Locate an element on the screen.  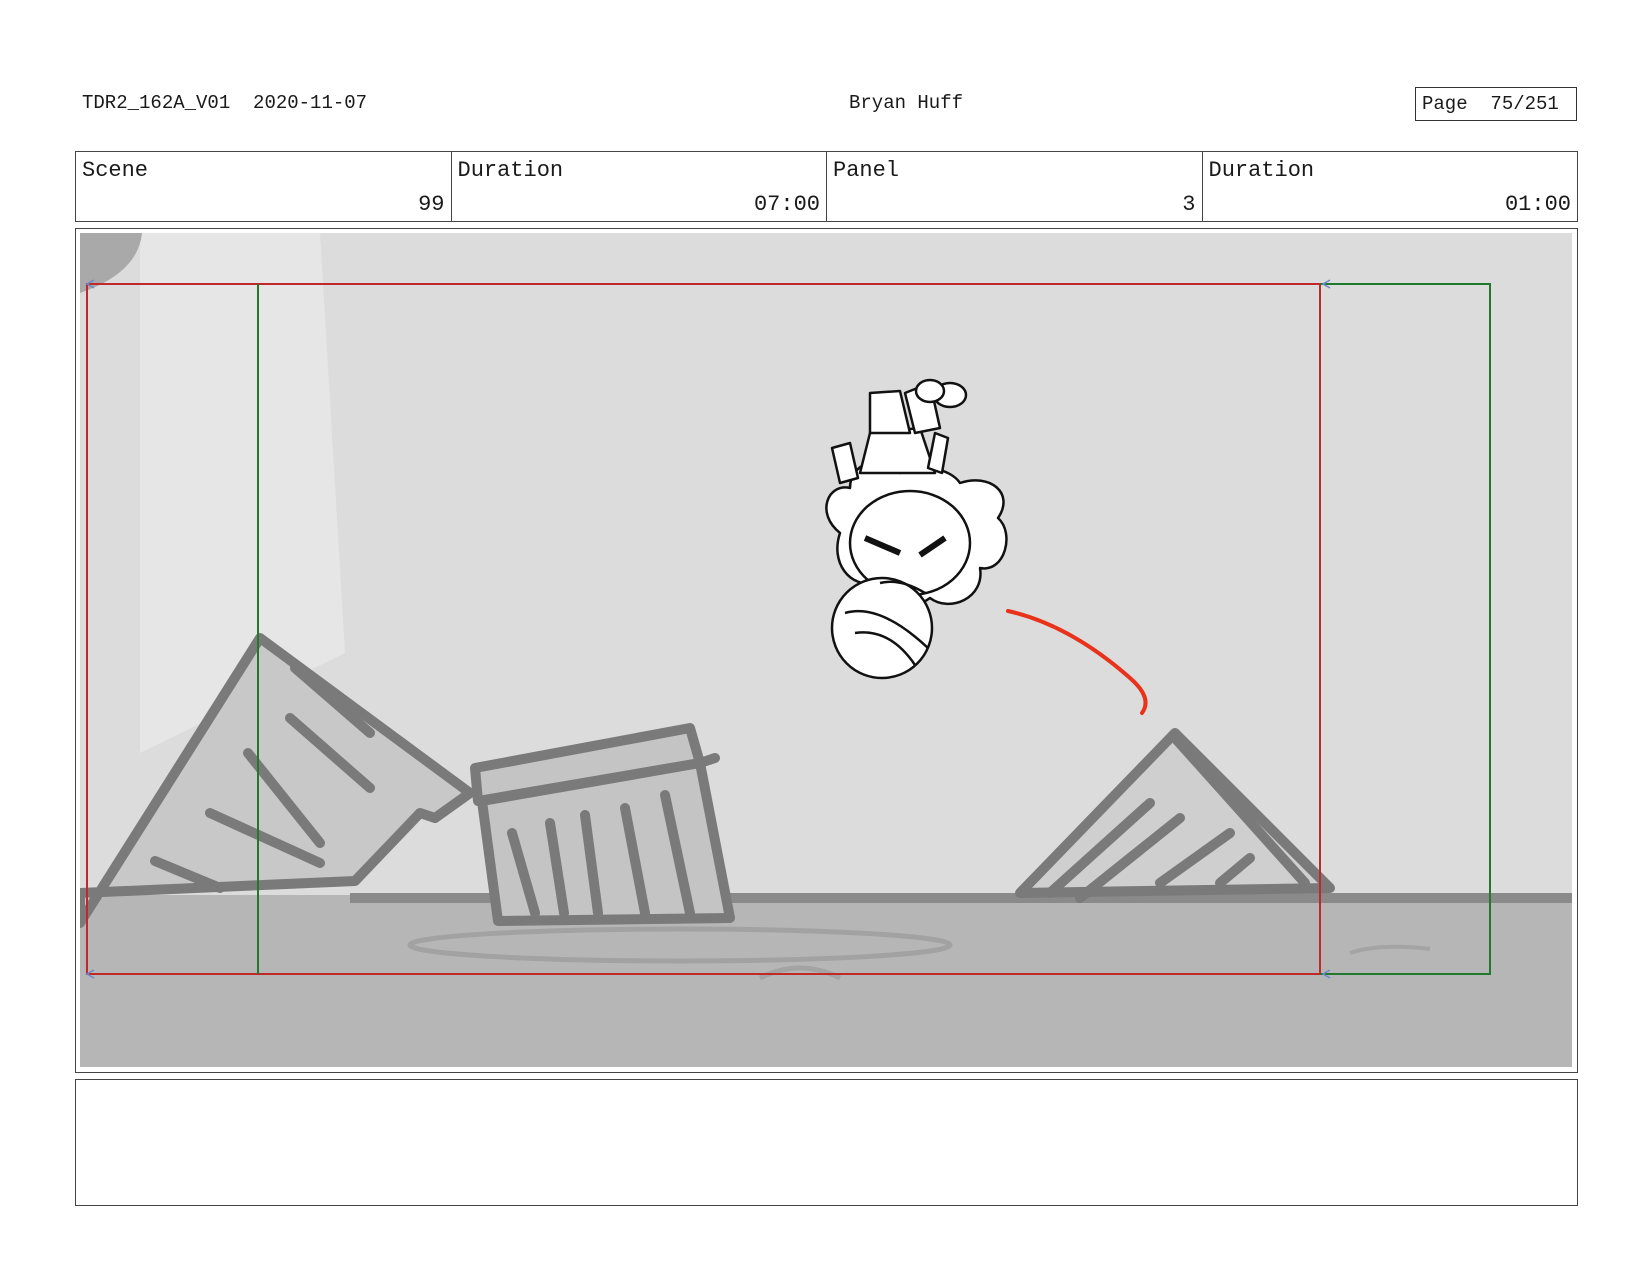
floor is located at coordinates (826, 981).